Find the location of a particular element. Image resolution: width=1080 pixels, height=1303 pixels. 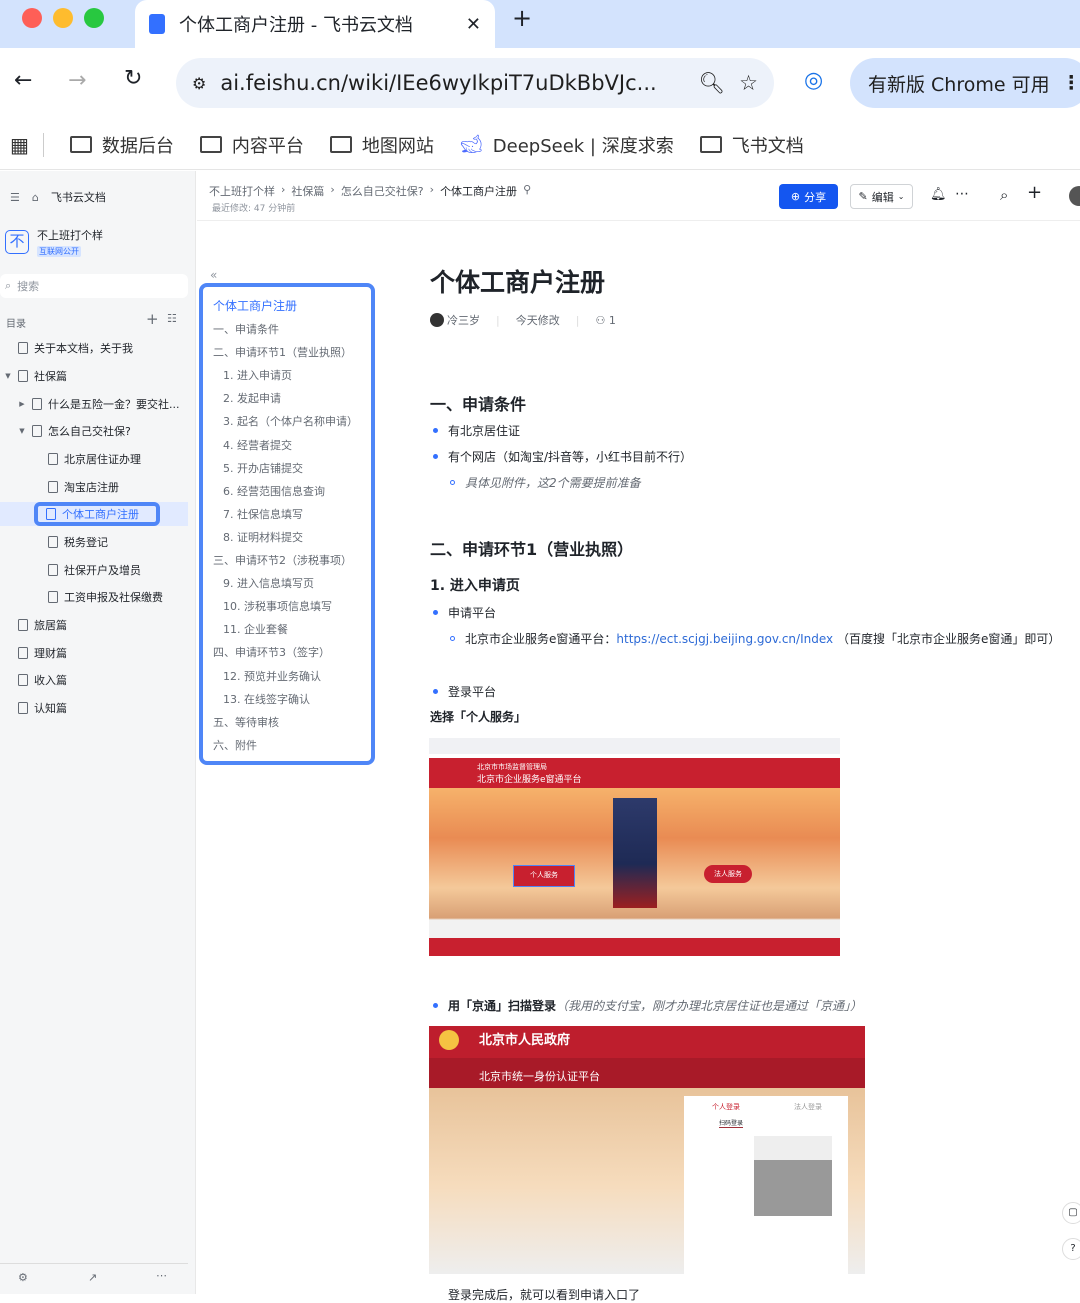

toc-item: 五、等待审核 is located at coordinates (287, 722).